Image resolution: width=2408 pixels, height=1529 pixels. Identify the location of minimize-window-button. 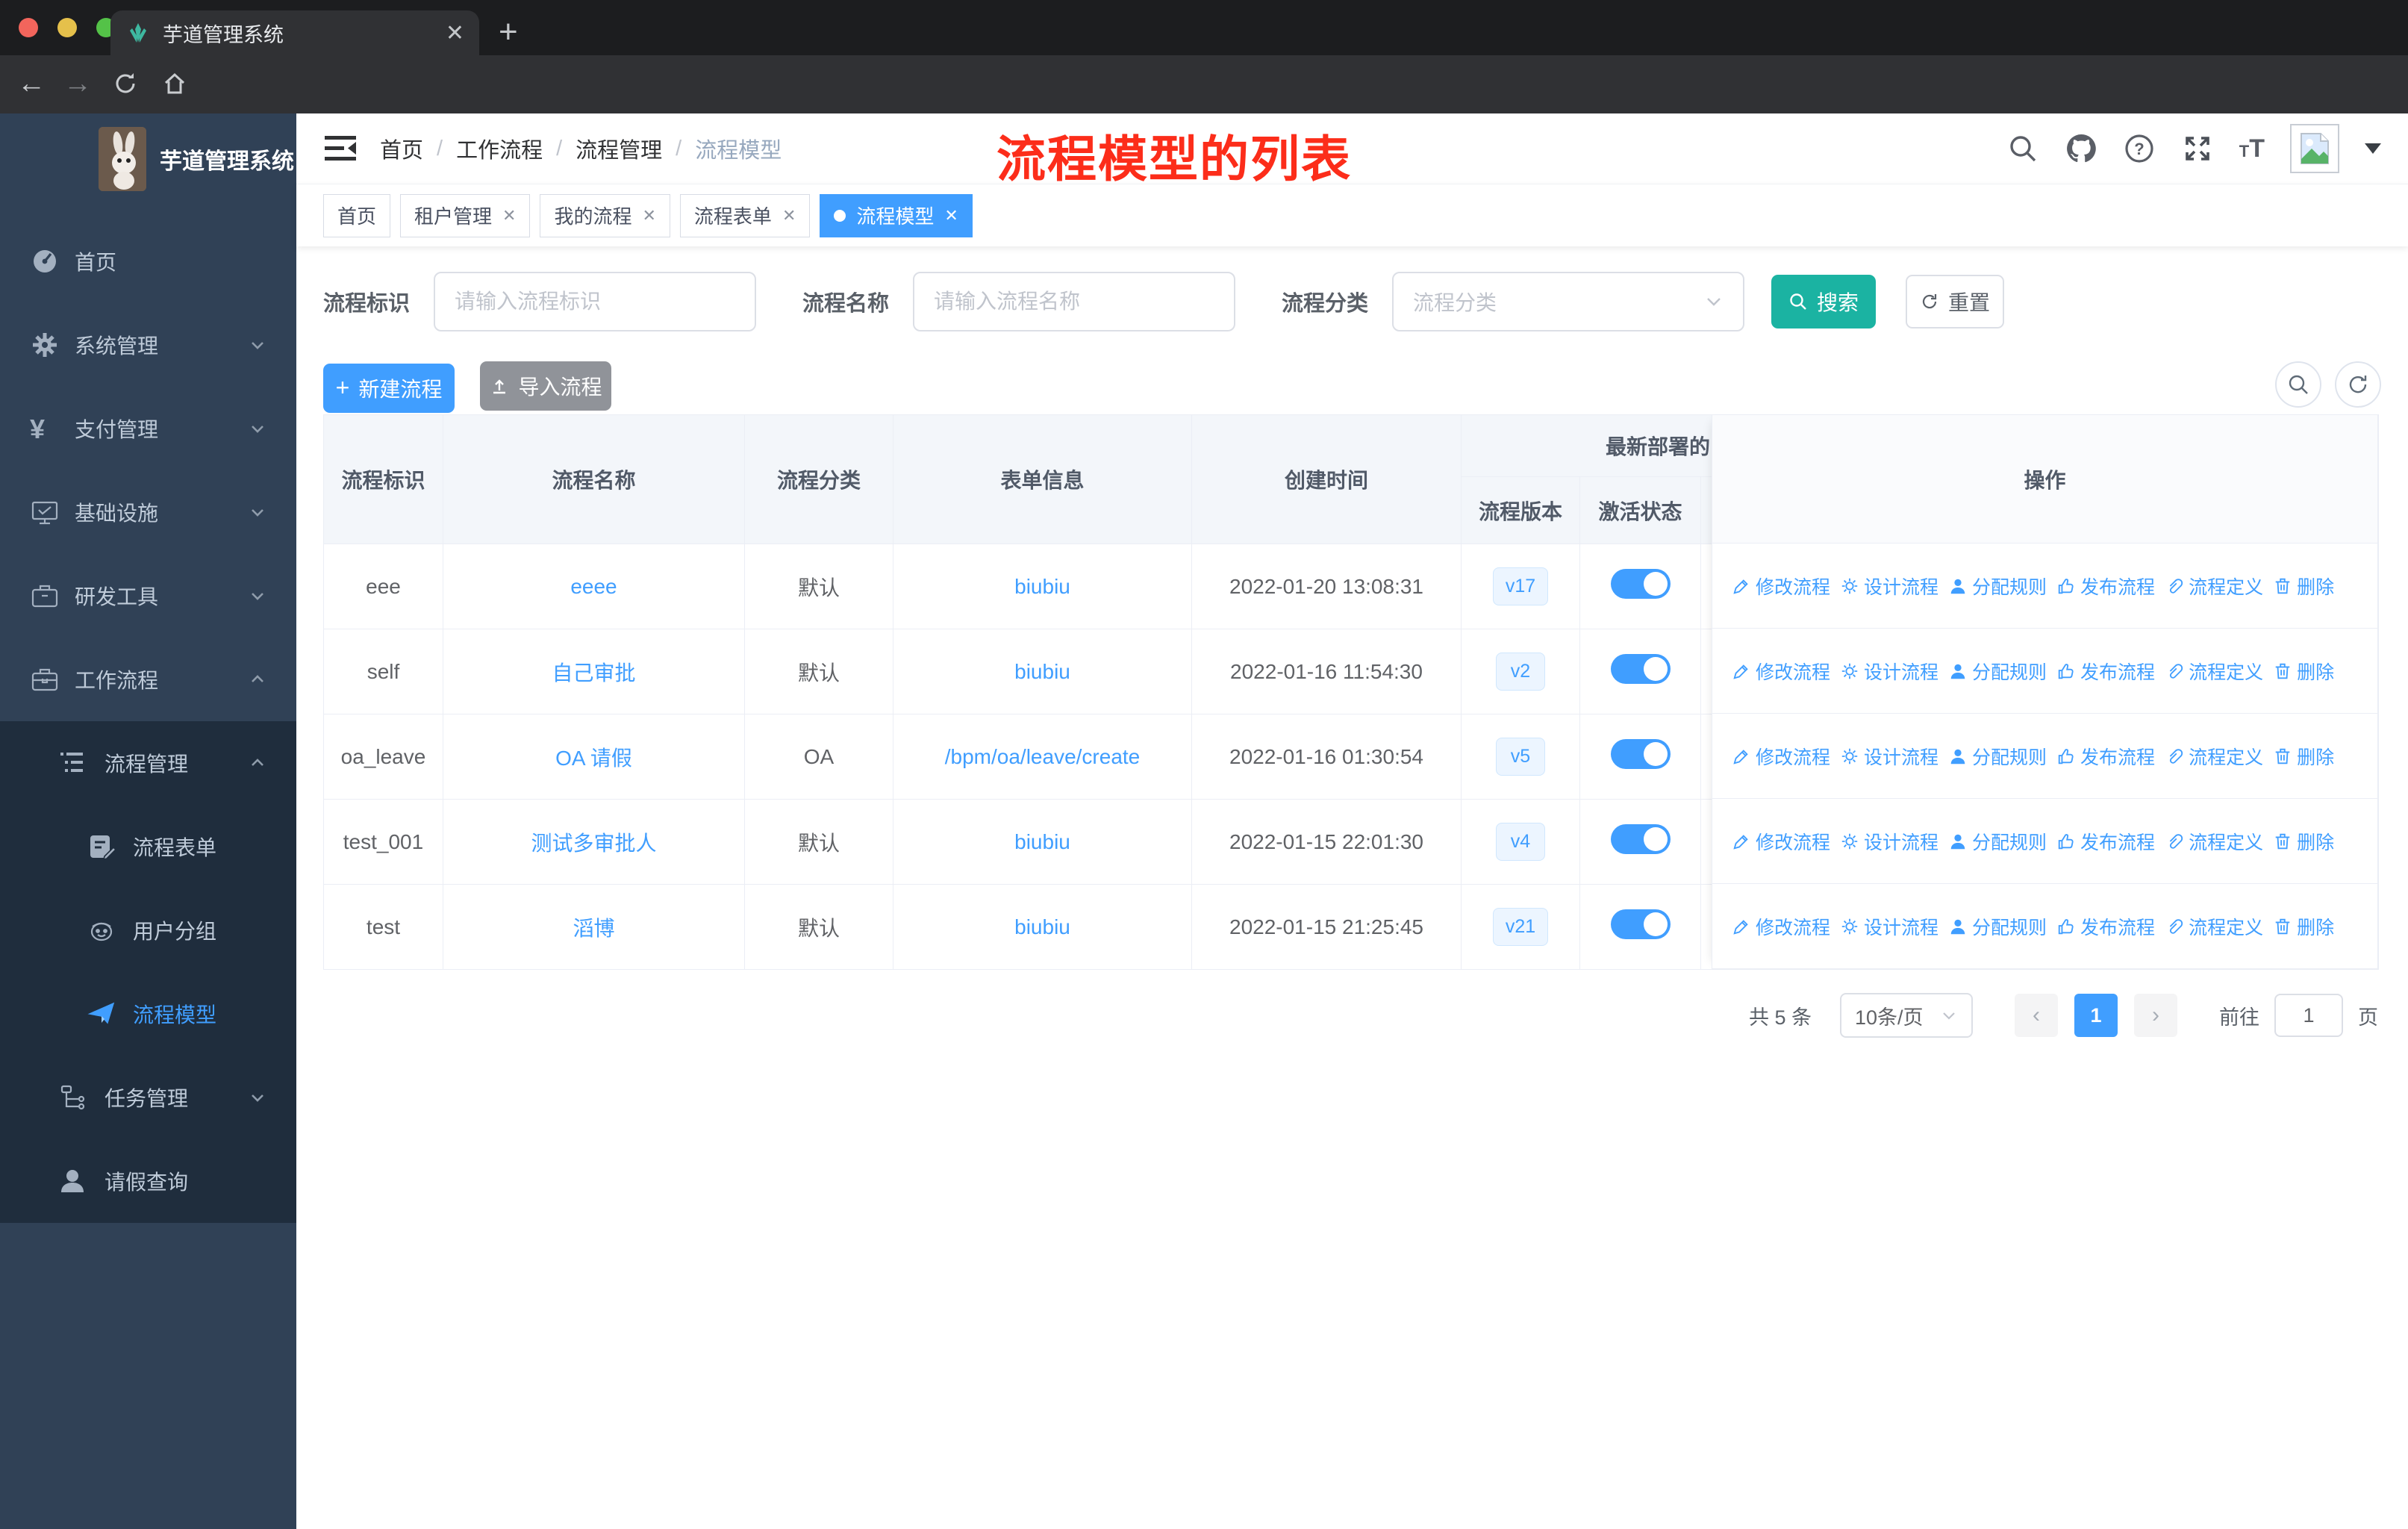
(67, 28).